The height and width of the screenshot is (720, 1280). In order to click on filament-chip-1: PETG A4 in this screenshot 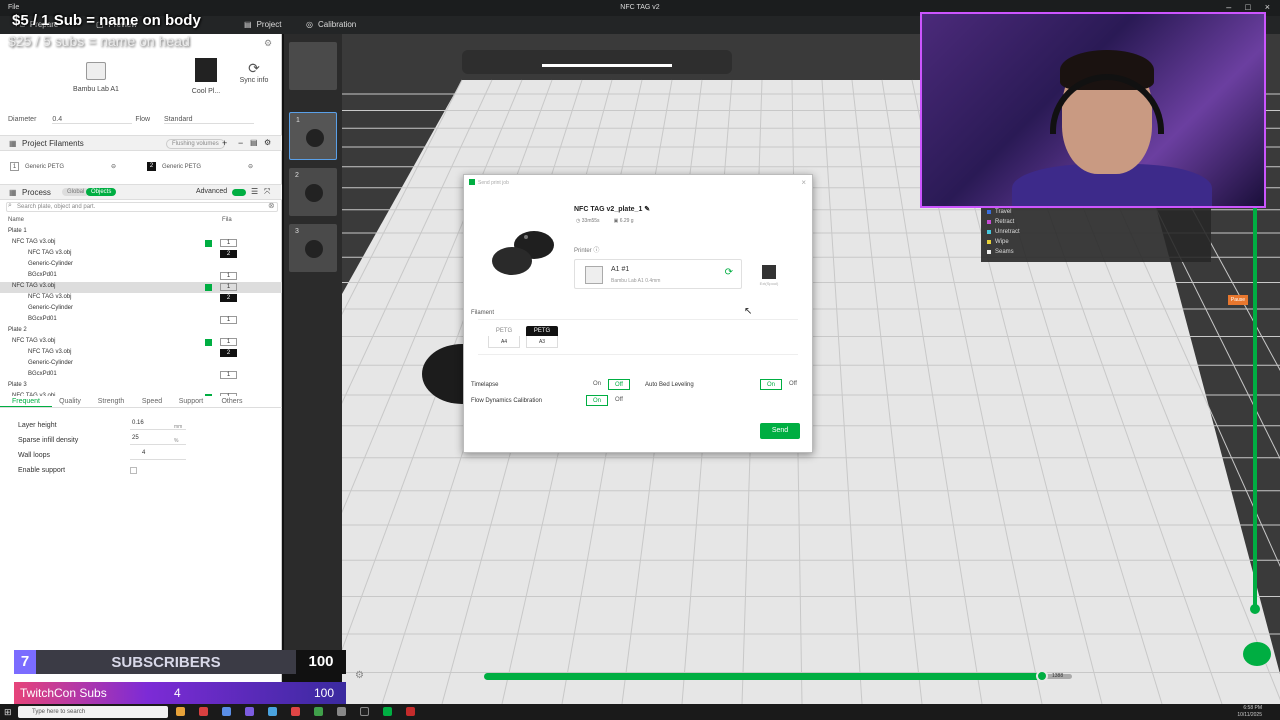, I will do `click(504, 338)`.